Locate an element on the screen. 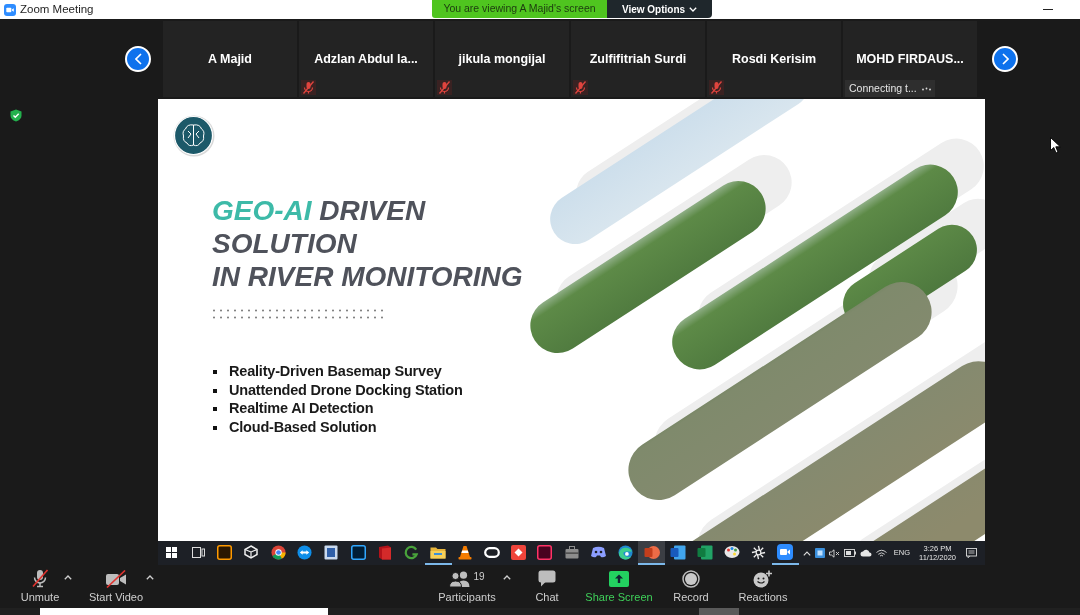 The height and width of the screenshot is (615, 1080). mouse-pointer-icon is located at coordinates (1055, 145).